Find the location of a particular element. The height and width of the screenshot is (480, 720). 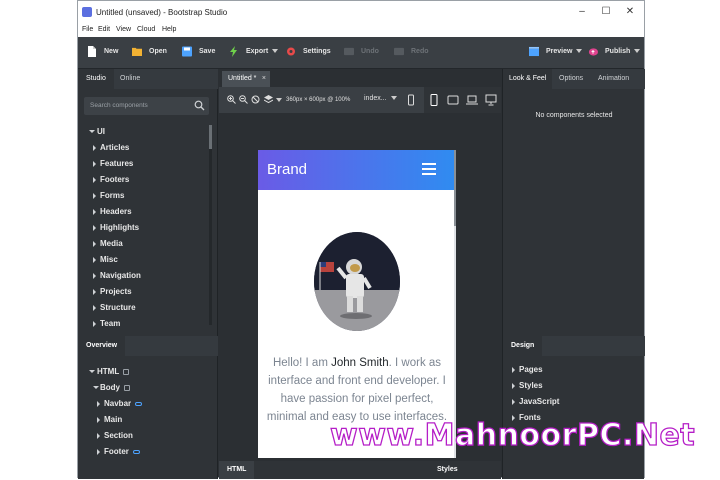

settings-label: Settings is located at coordinates (317, 51).